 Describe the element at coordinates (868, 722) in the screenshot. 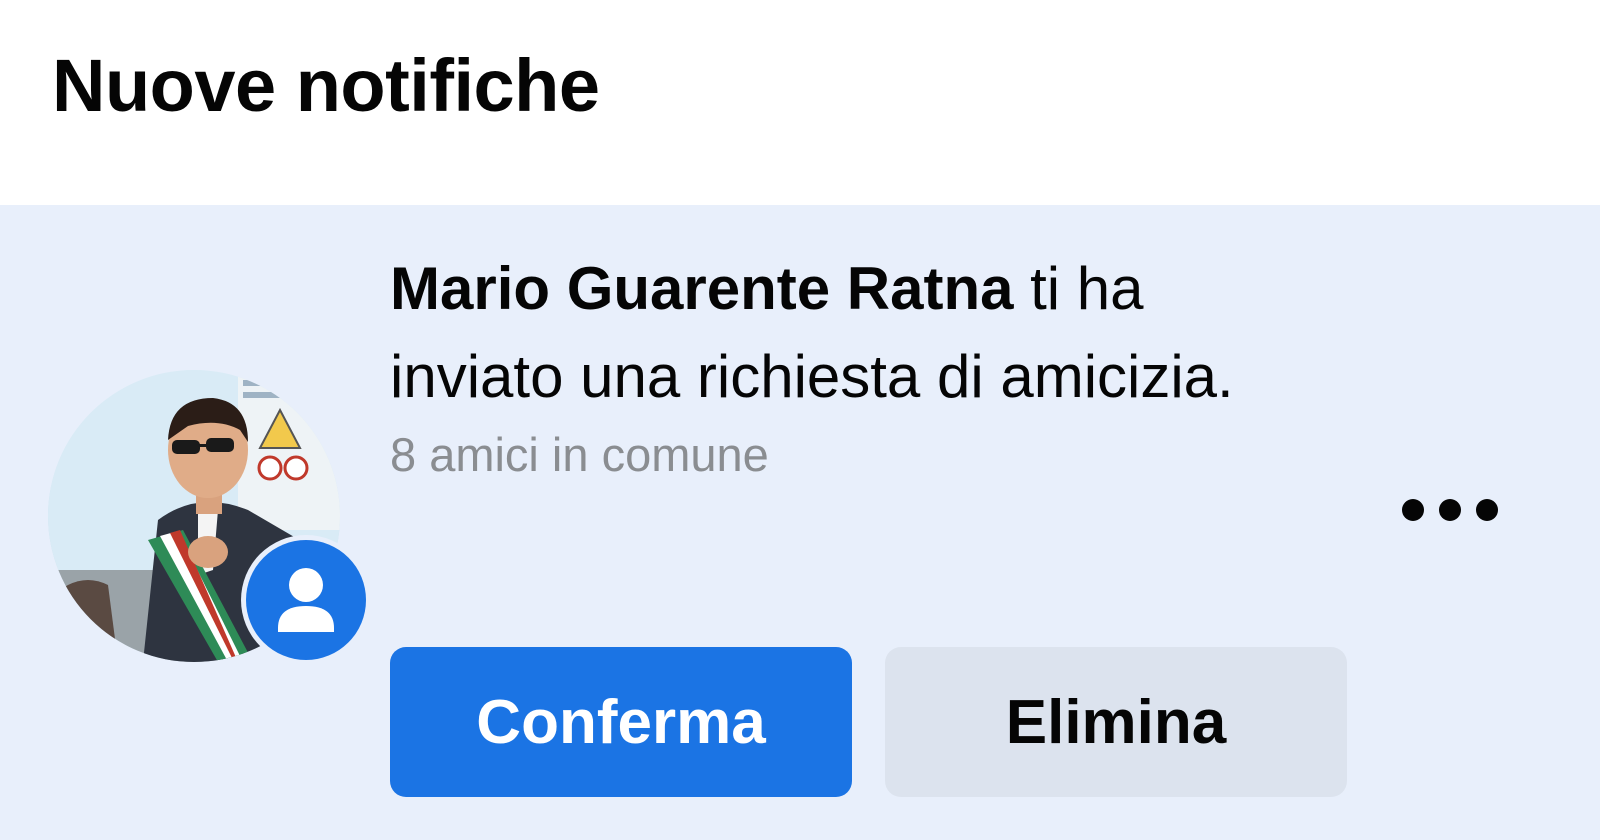

I see `action-buttons: Conferma Elimina` at that location.